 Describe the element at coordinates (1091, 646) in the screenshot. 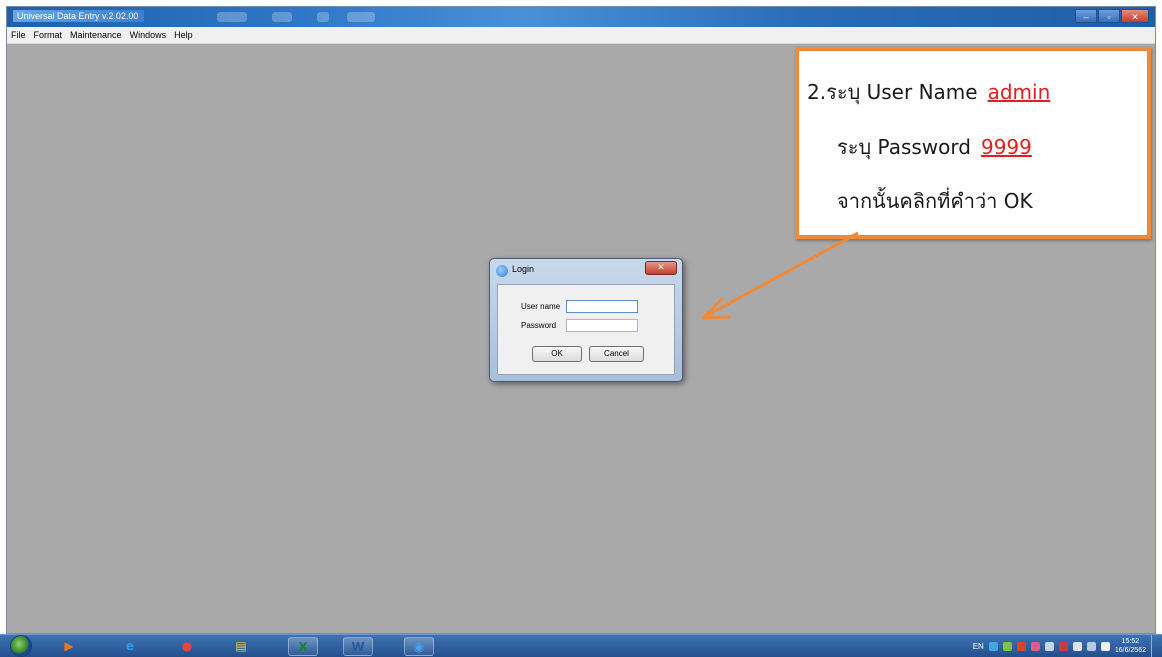

I see `display-icon` at that location.